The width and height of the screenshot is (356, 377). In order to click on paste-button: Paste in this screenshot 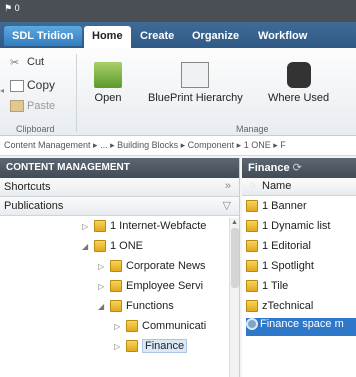, I will do `click(32, 106)`.